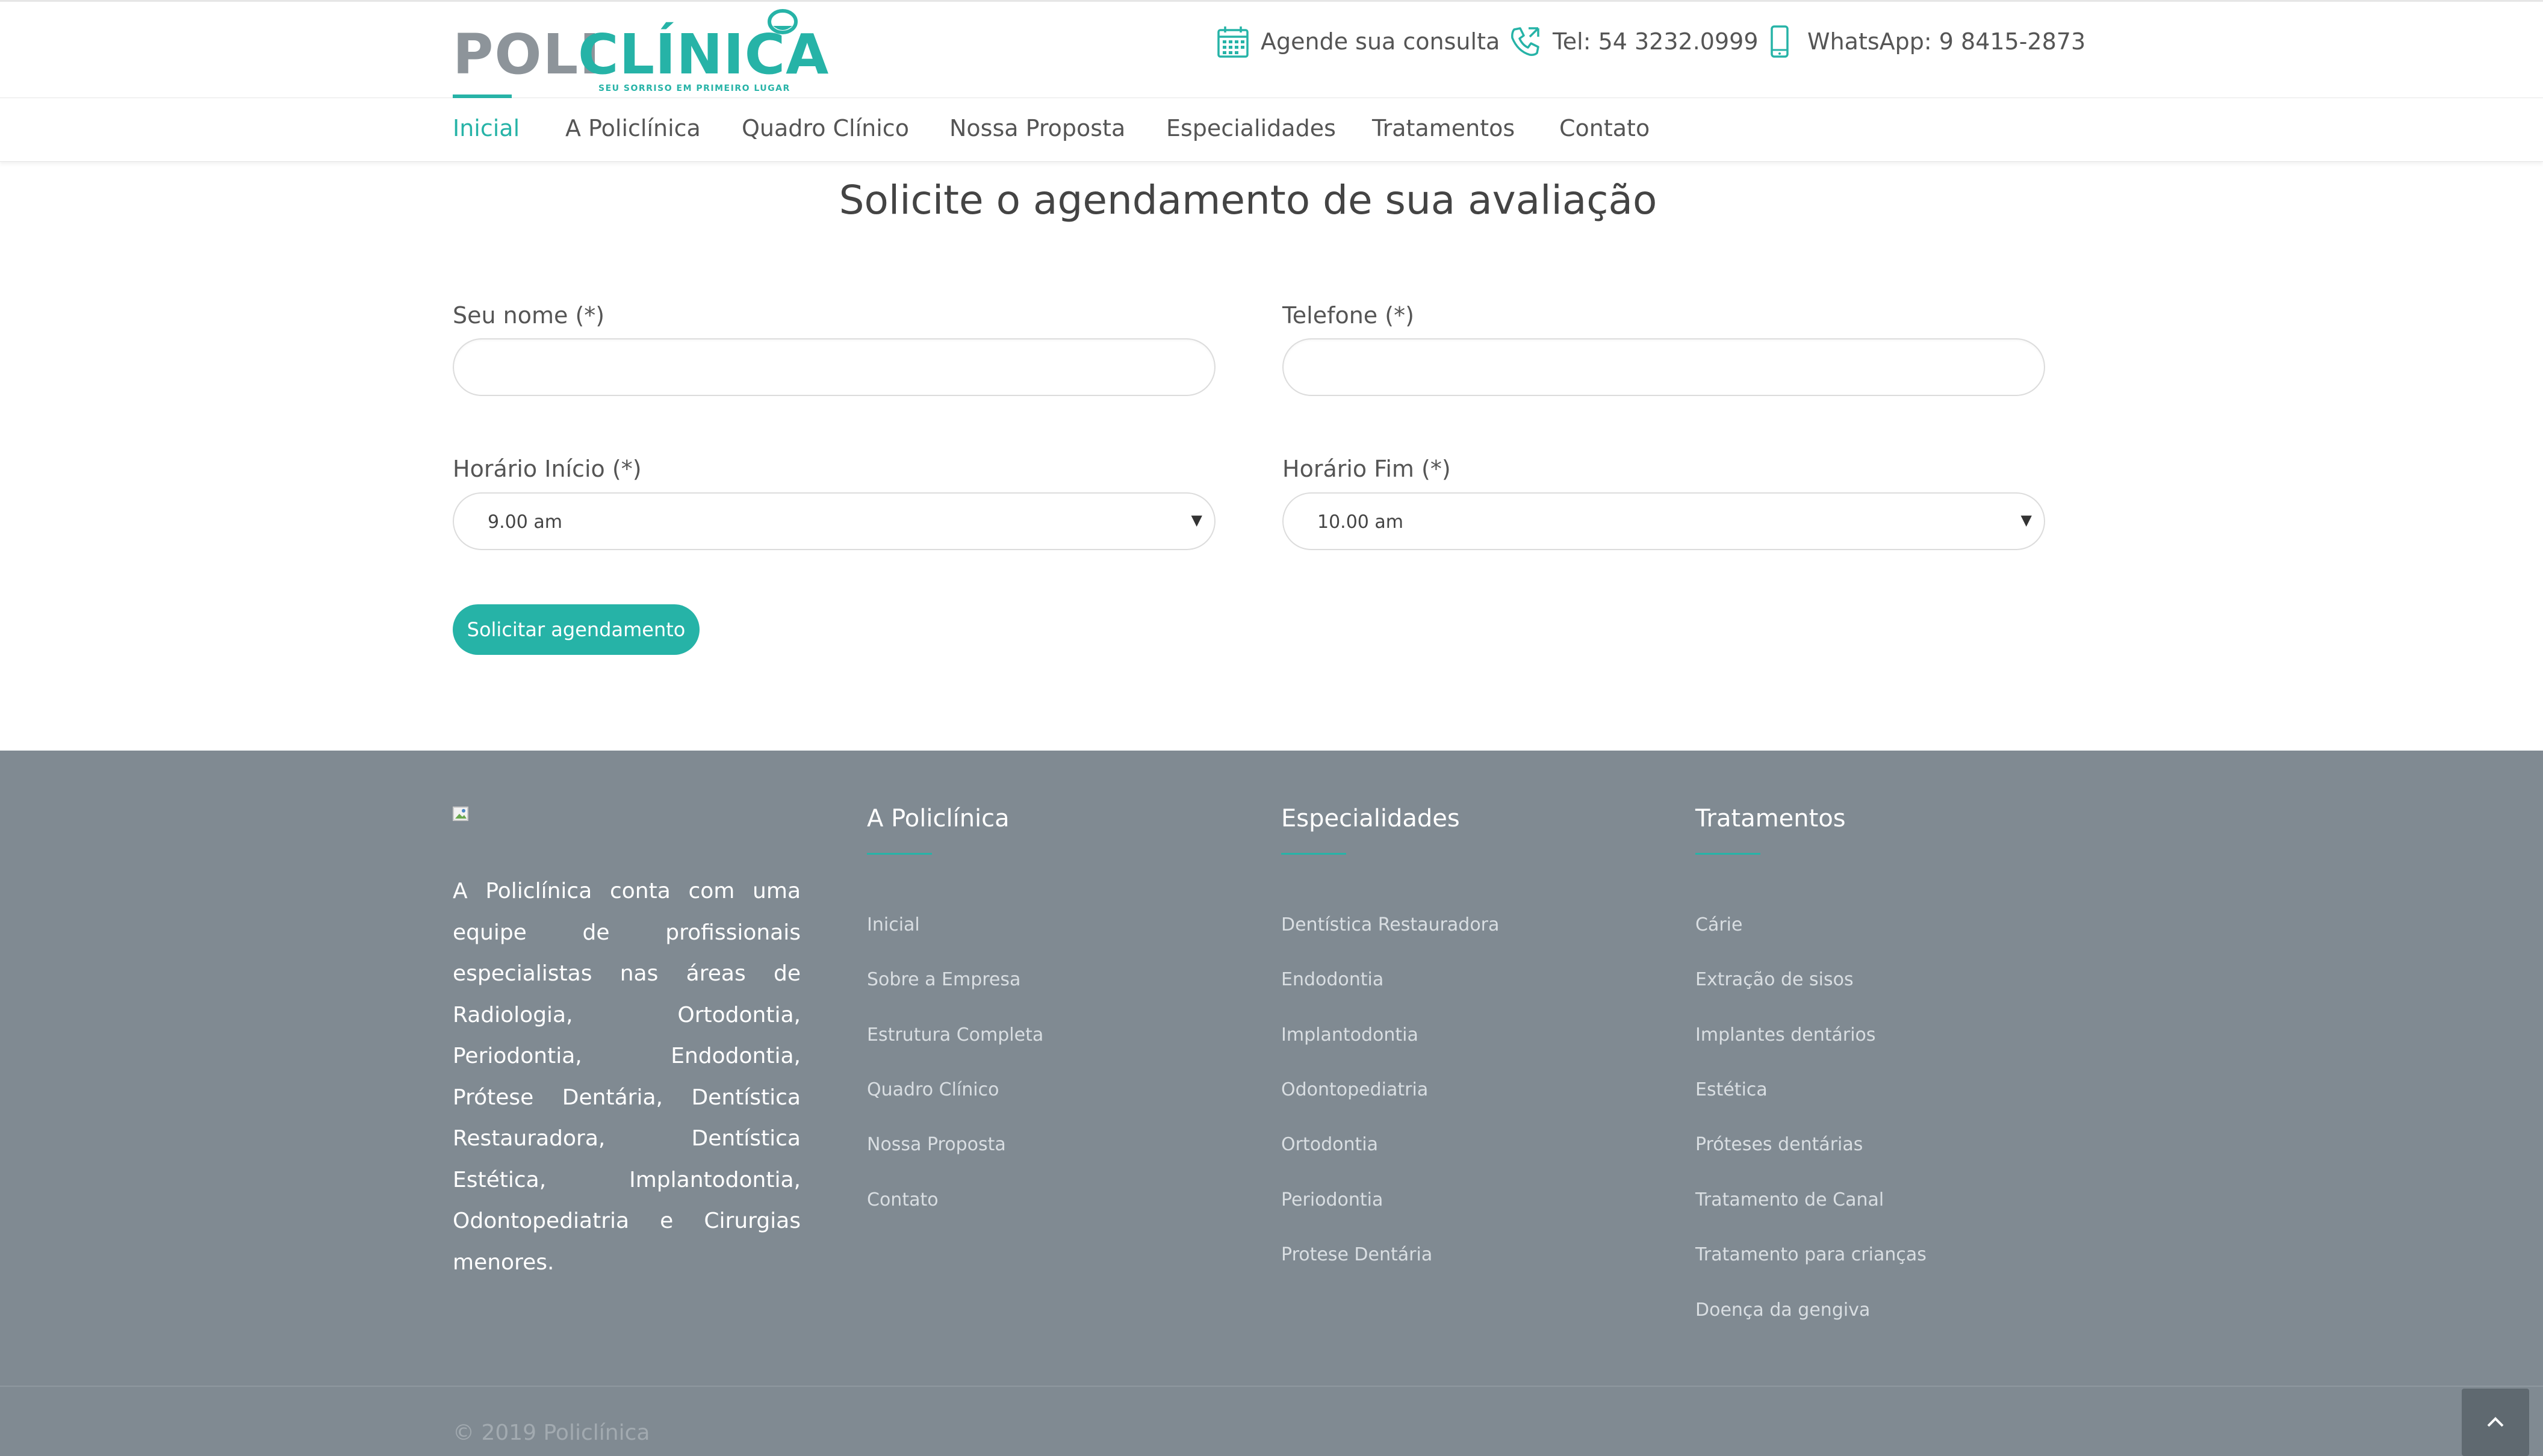  Describe the element at coordinates (834, 521) in the screenshot. I see `start-time-select: 9.00 am ▼` at that location.